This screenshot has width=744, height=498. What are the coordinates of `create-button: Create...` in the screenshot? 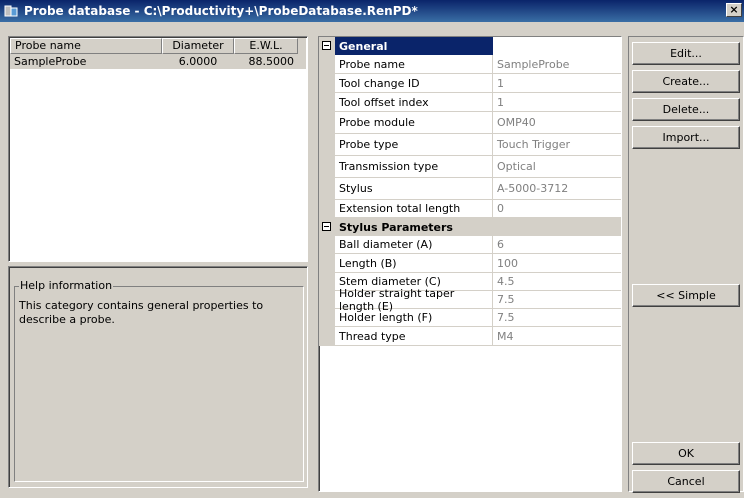 It's located at (686, 81).